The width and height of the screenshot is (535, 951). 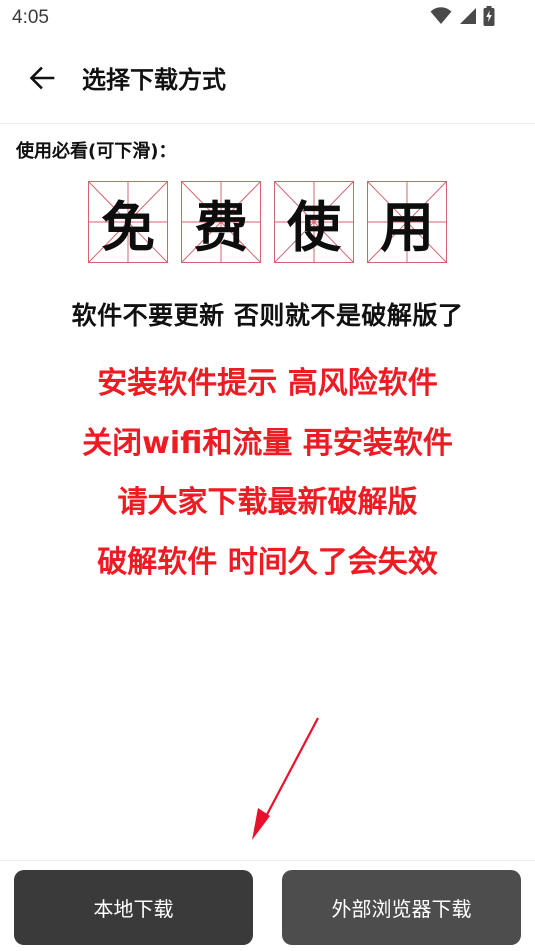 What do you see at coordinates (489, 18) in the screenshot?
I see `battery-charging-icon` at bounding box center [489, 18].